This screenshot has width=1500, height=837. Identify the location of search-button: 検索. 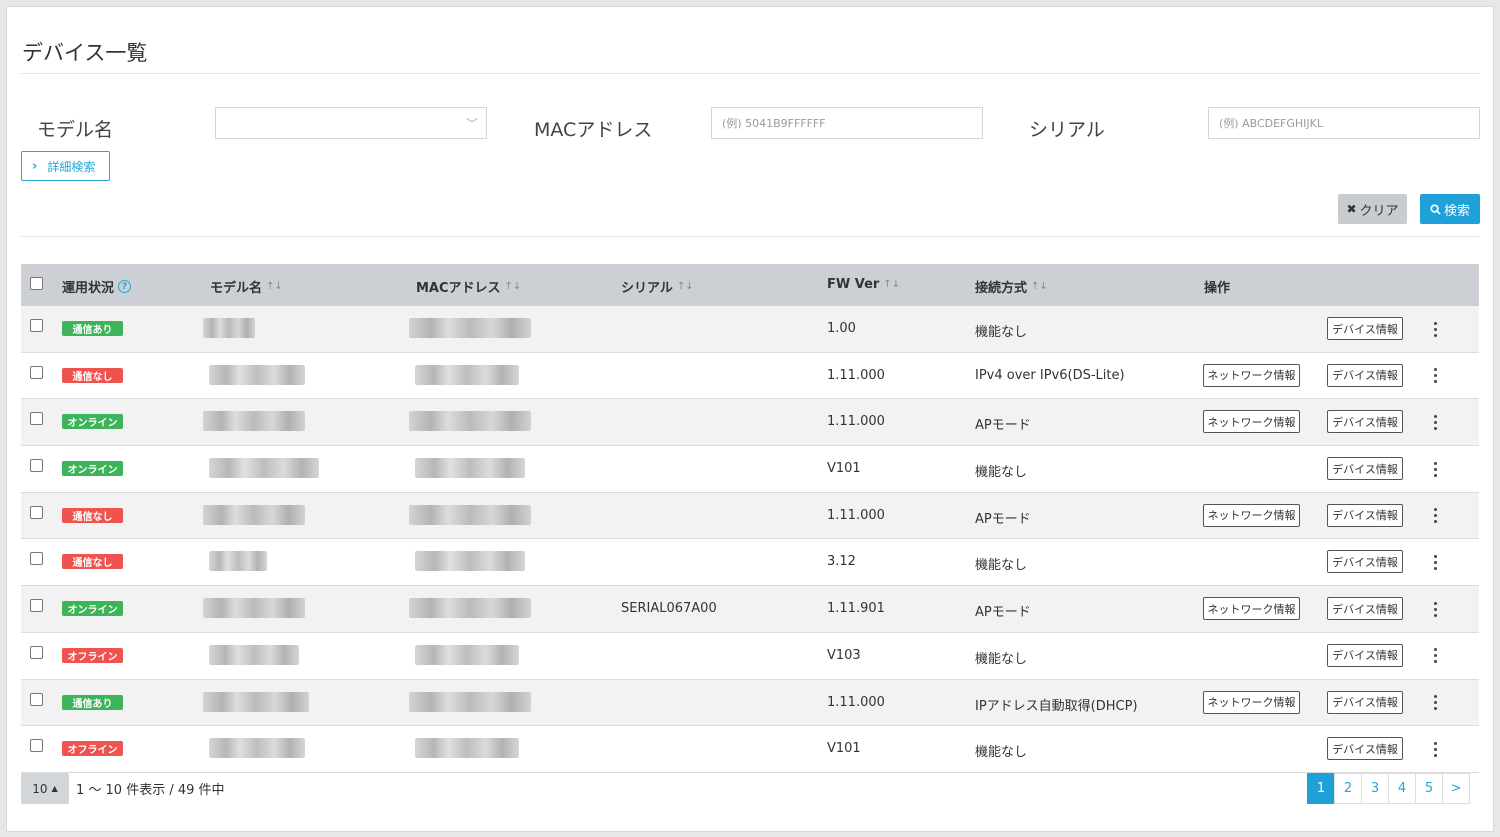
(1450, 209).